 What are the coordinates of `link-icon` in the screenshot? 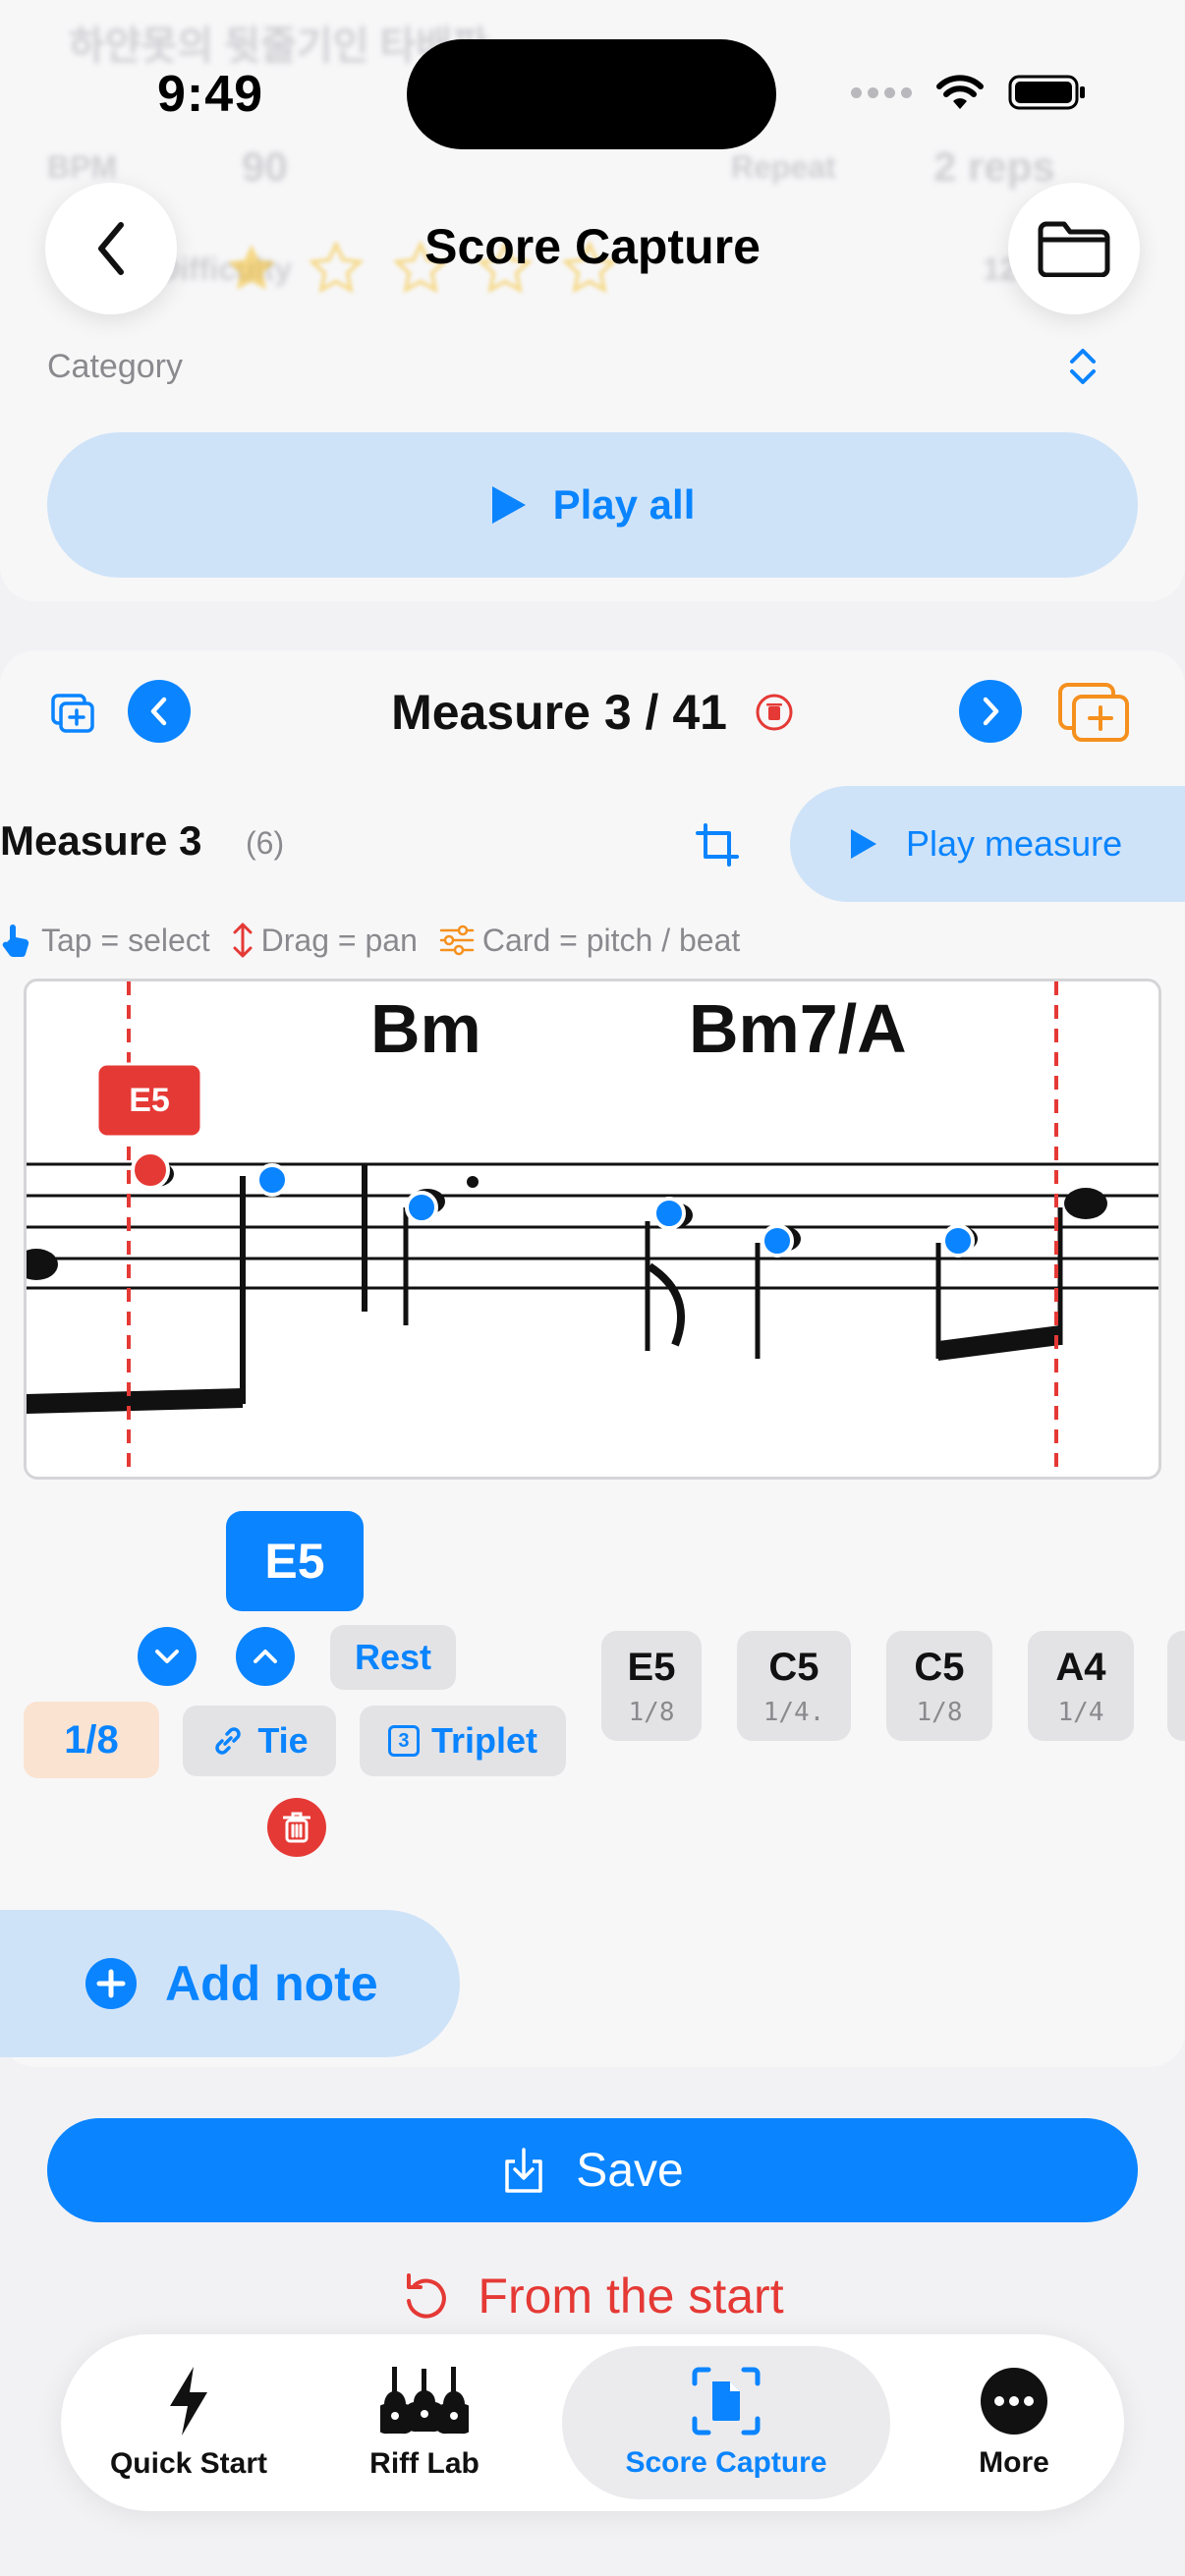 It's located at (229, 1741).